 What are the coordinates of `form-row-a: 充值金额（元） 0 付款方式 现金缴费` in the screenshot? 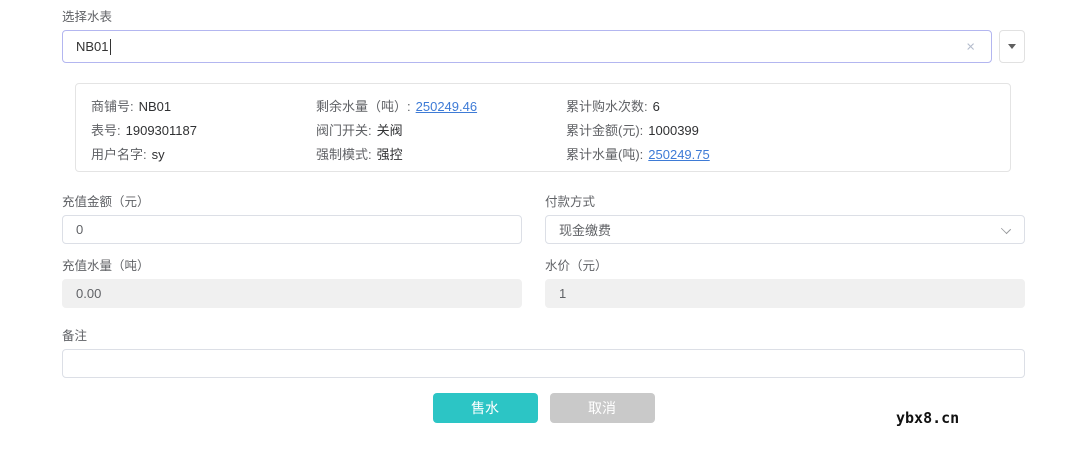 It's located at (543, 219).